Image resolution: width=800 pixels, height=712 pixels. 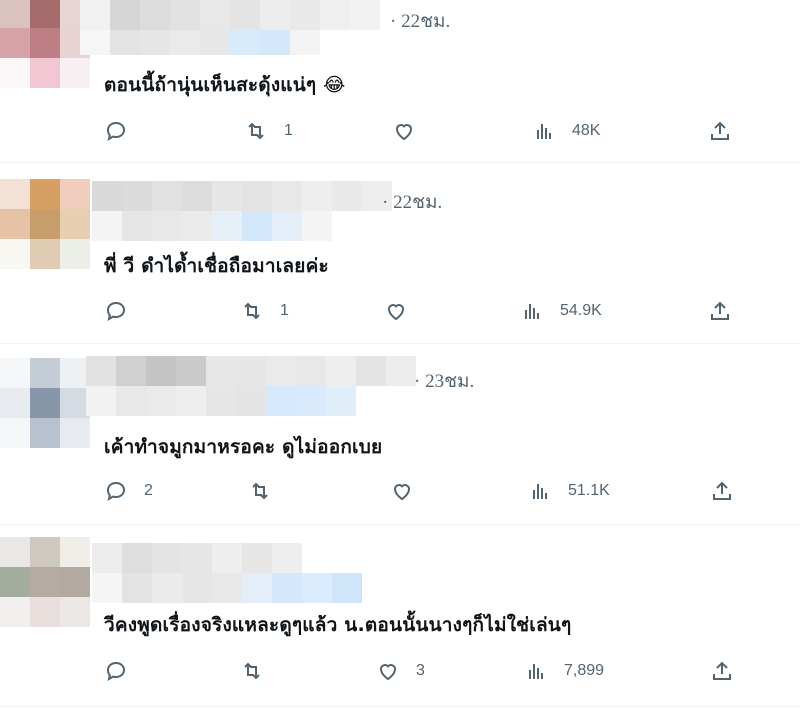 I want to click on action-bar: 2 51.1K, so click(x=424, y=491).